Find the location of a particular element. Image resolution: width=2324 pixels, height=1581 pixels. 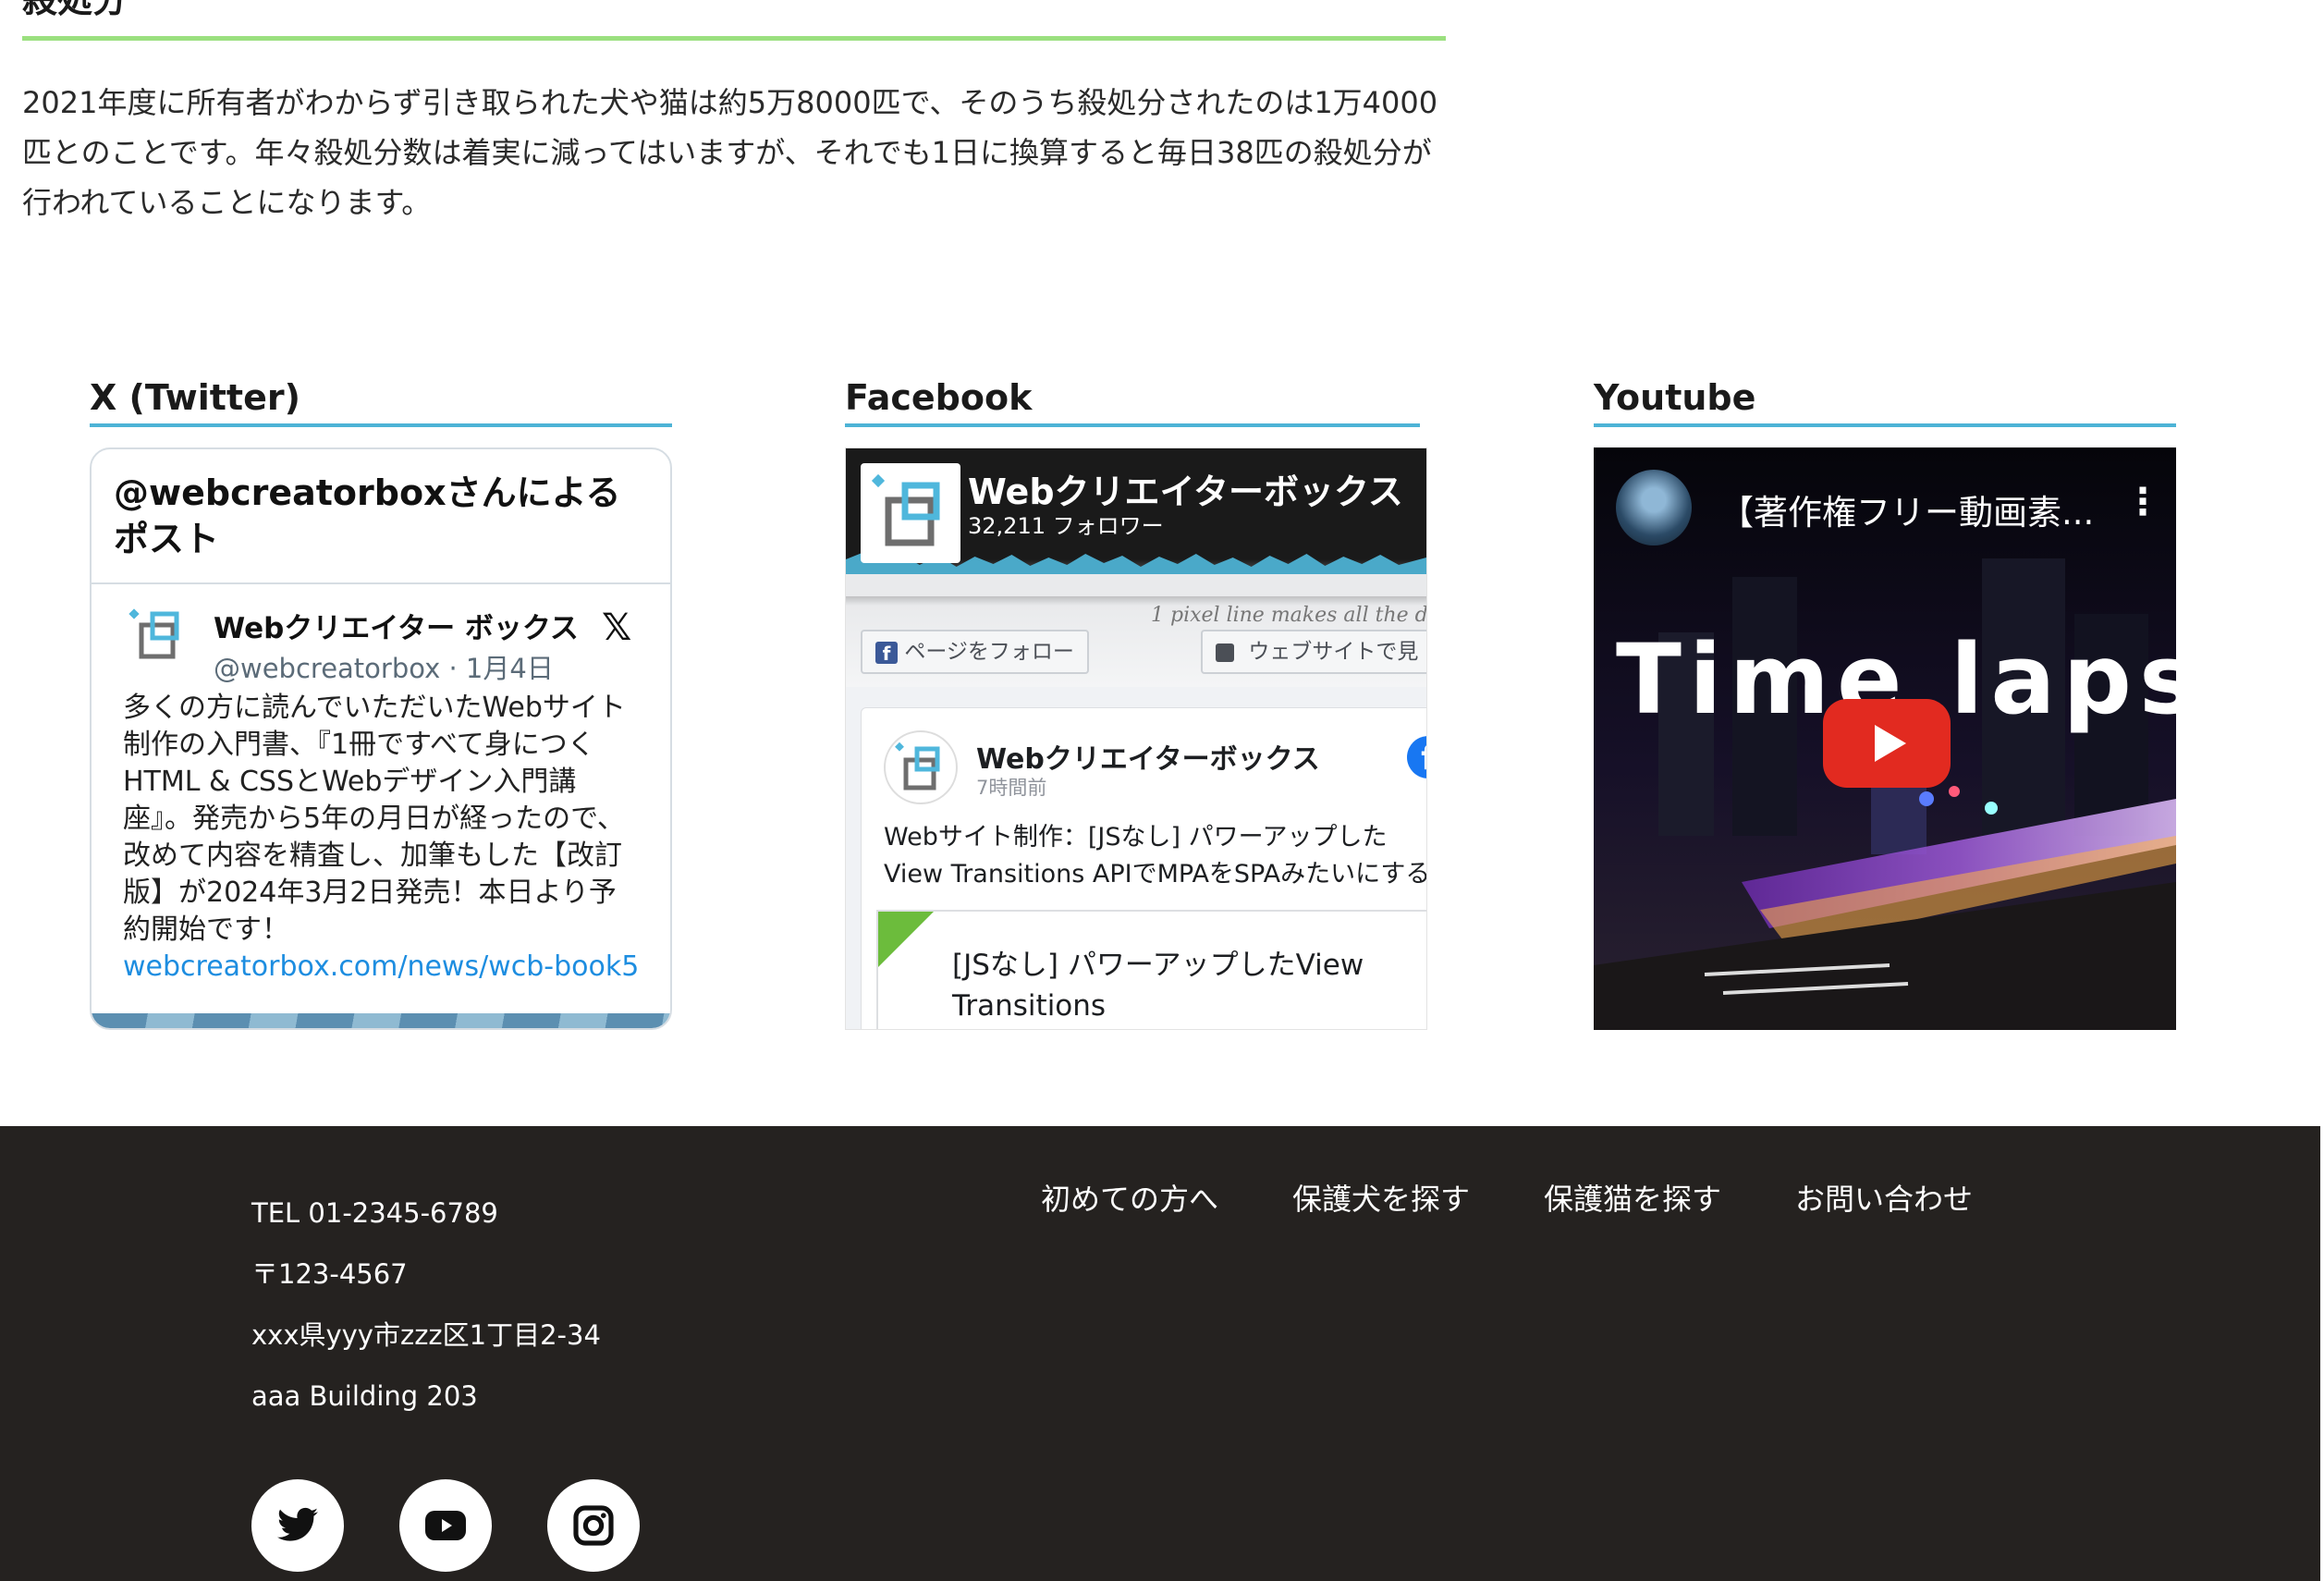

footer-nav-find-dog: 保護犬を探す is located at coordinates (1381, 1197).